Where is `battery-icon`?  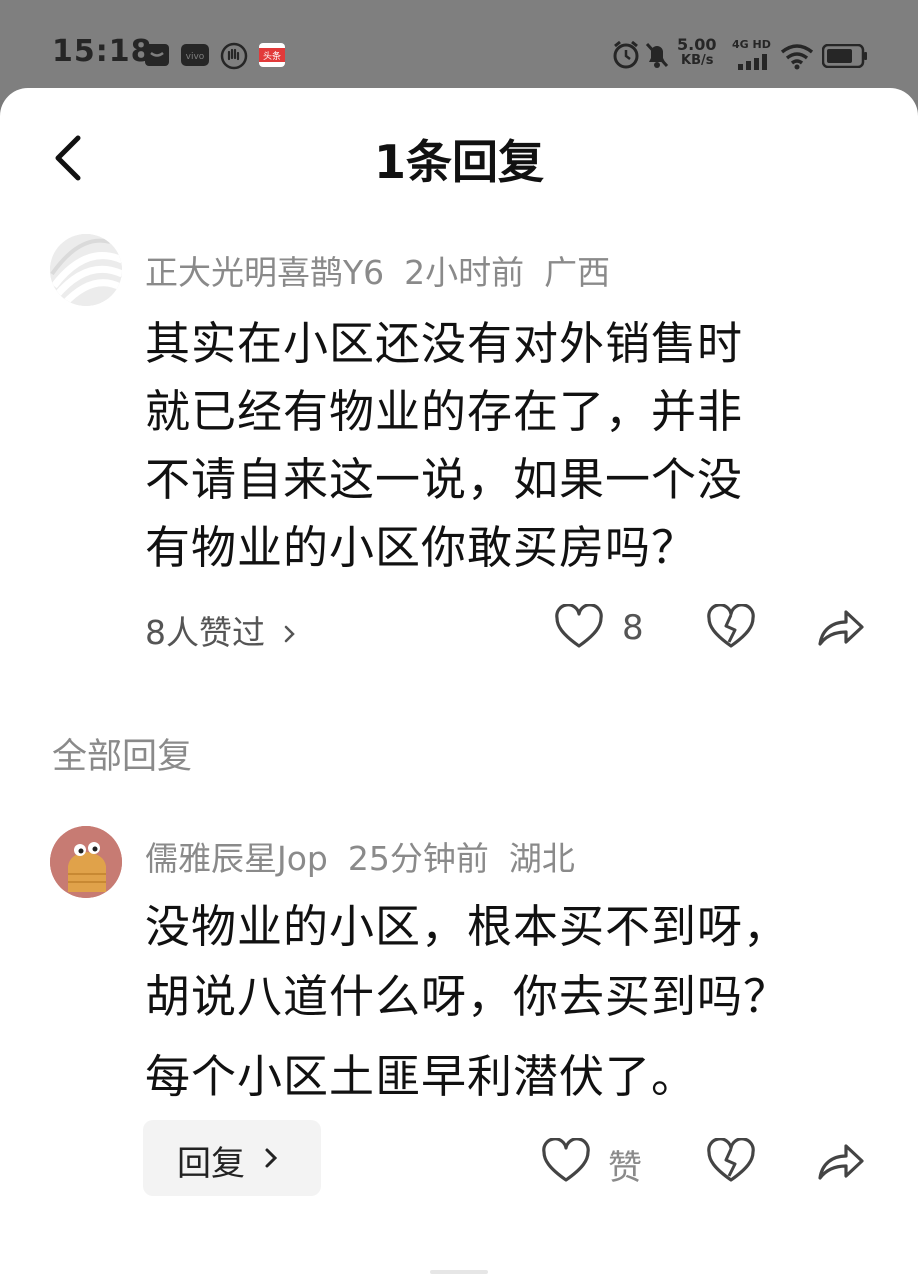 battery-icon is located at coordinates (844, 56).